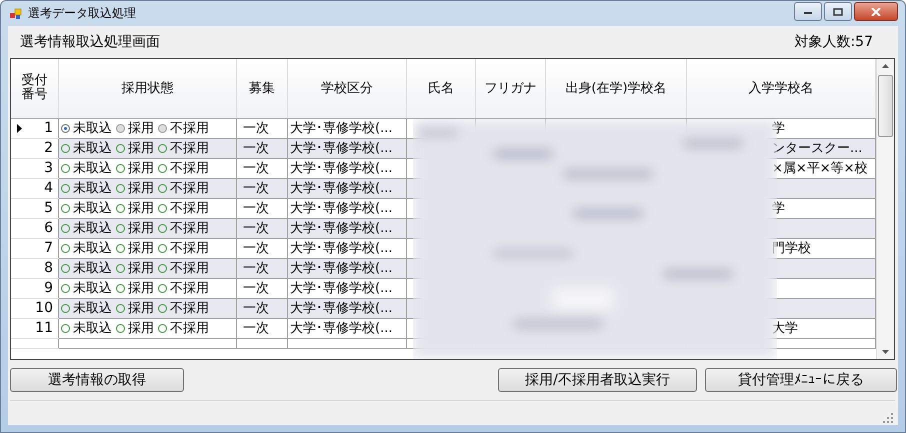 This screenshot has height=433, width=906. Describe the element at coordinates (885, 352) in the screenshot. I see `scroll-down-icon` at that location.